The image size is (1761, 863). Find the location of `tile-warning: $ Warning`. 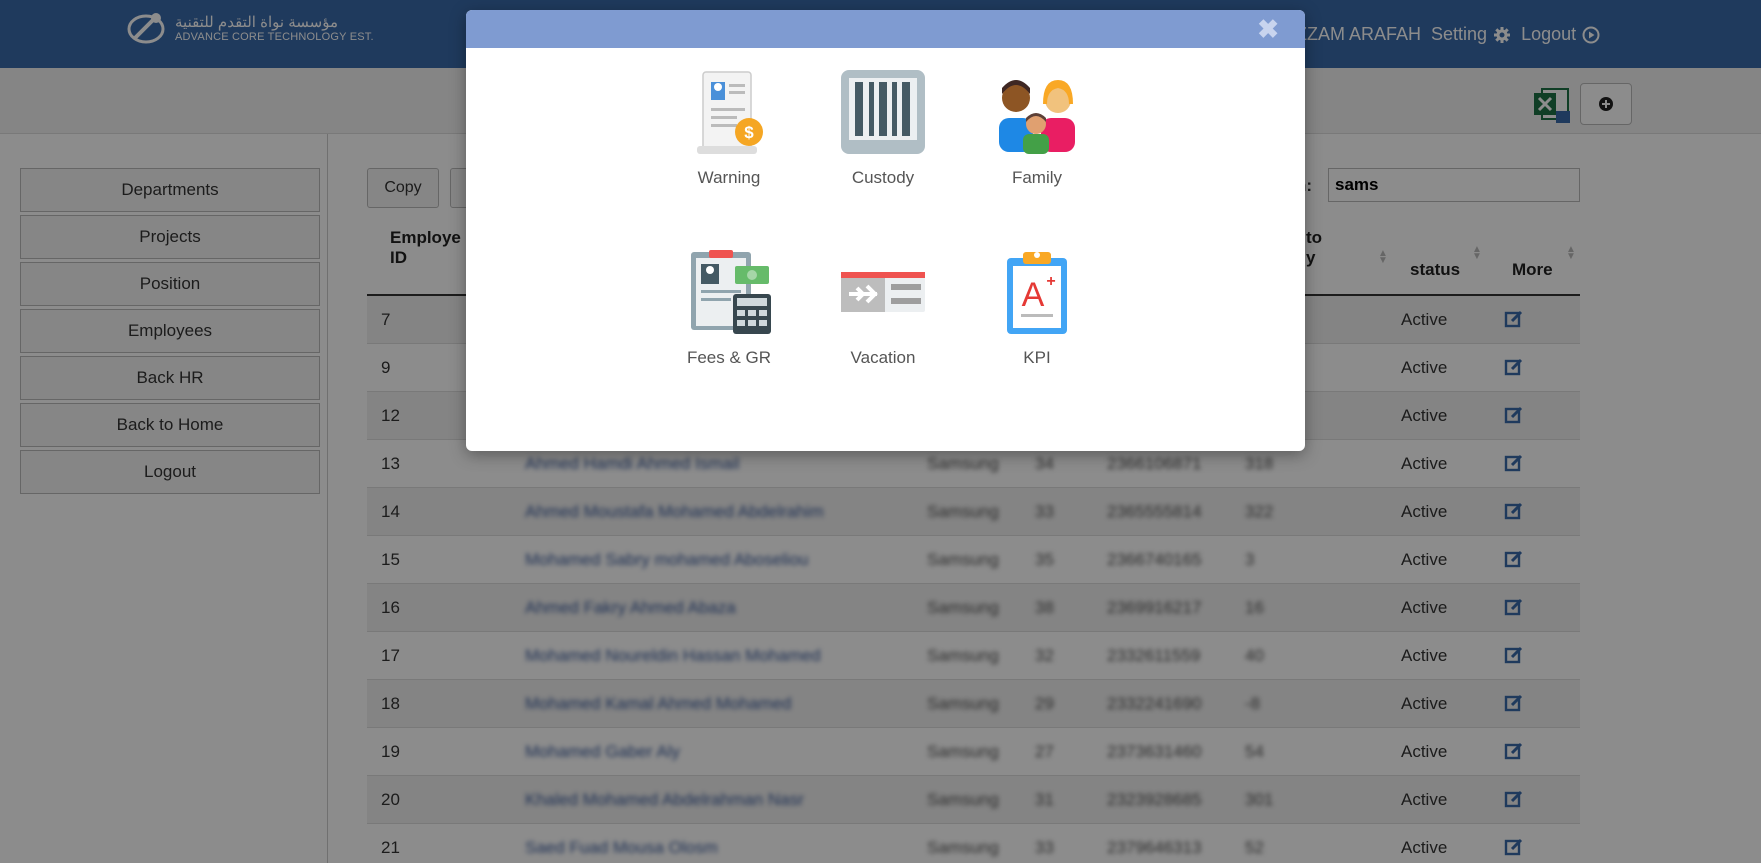

tile-warning: $ Warning is located at coordinates (729, 128).